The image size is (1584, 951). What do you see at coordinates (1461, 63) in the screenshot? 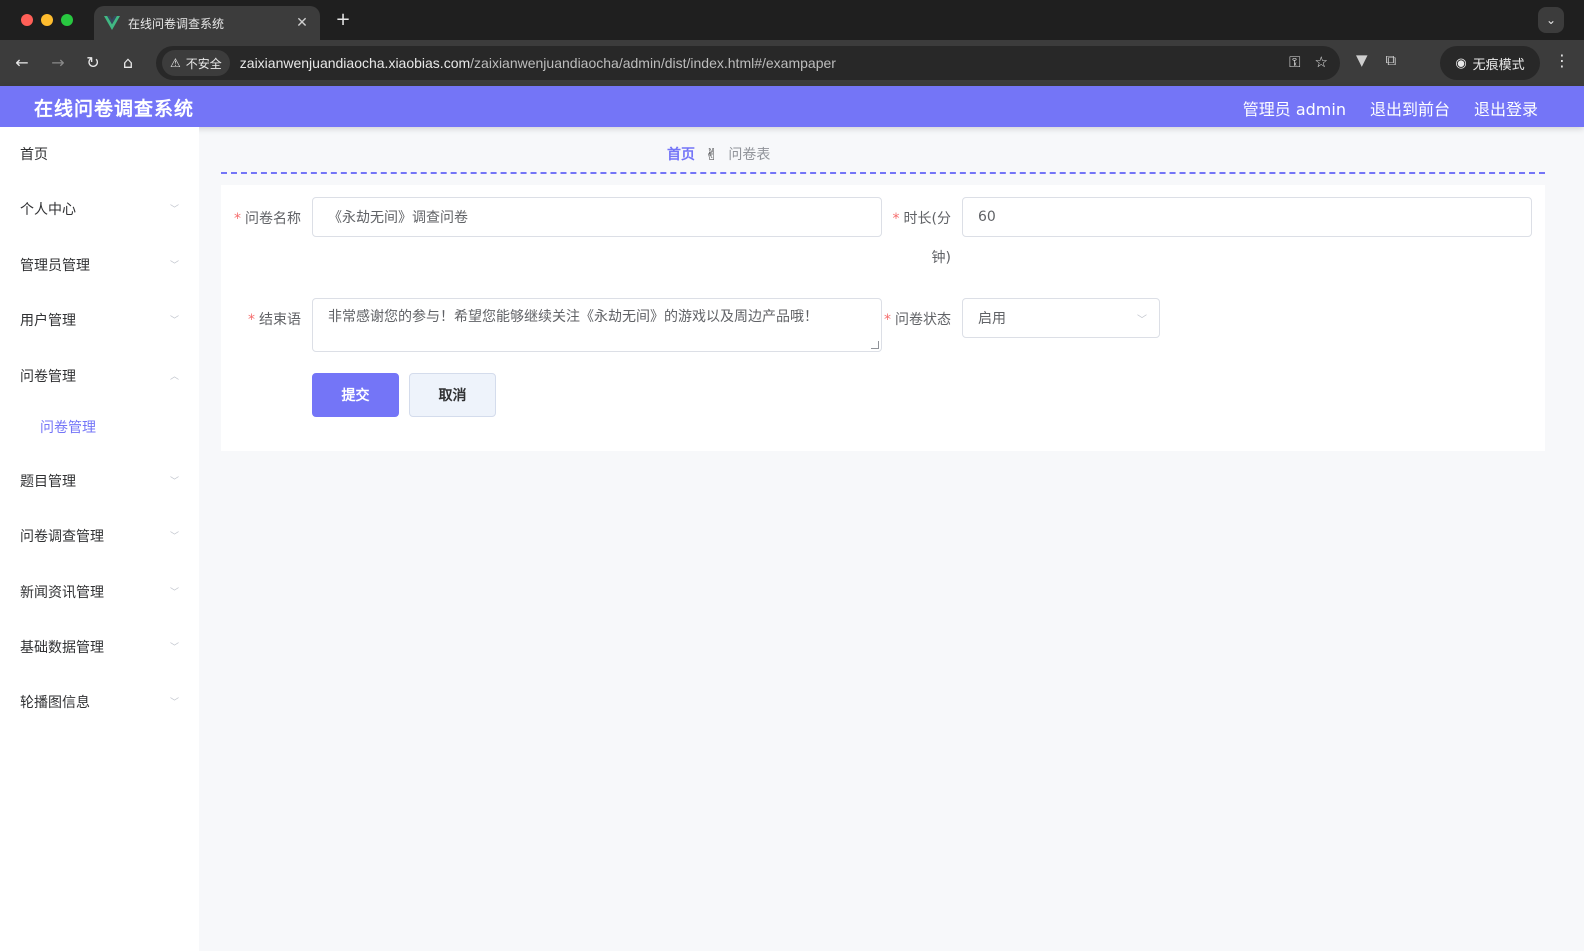
I see `incognito-icon: ◉` at bounding box center [1461, 63].